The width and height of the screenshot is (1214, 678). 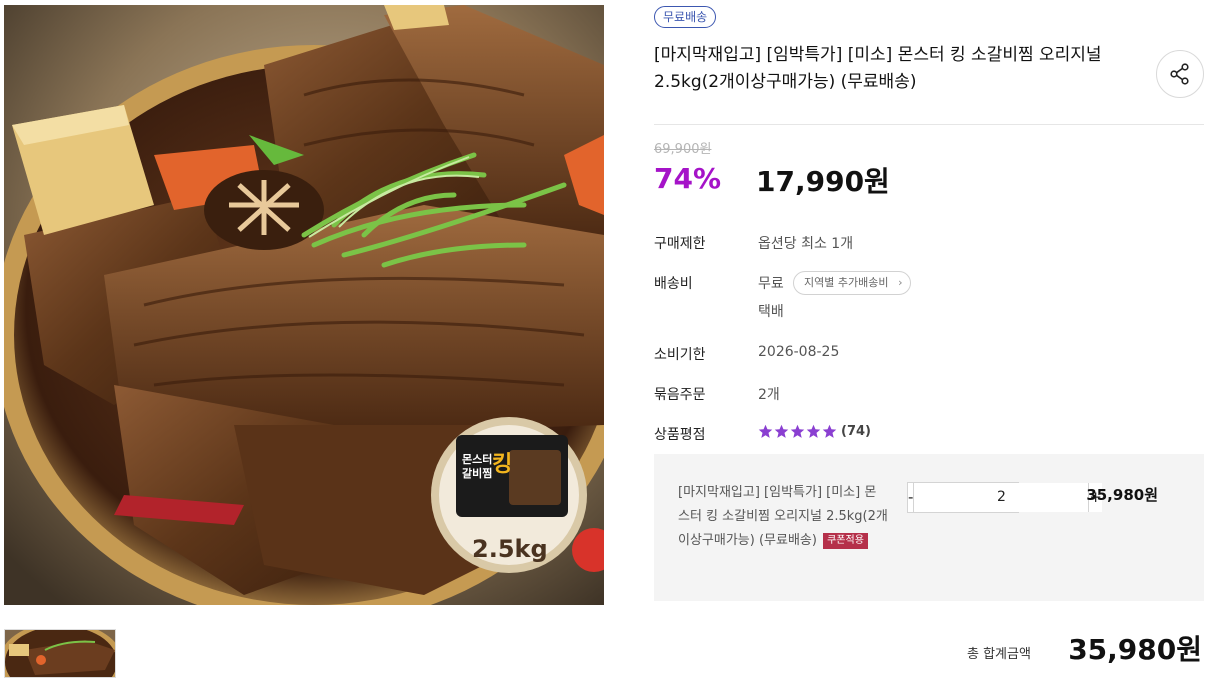 What do you see at coordinates (680, 355) in the screenshot?
I see `expiry-date-label: 소비기한` at bounding box center [680, 355].